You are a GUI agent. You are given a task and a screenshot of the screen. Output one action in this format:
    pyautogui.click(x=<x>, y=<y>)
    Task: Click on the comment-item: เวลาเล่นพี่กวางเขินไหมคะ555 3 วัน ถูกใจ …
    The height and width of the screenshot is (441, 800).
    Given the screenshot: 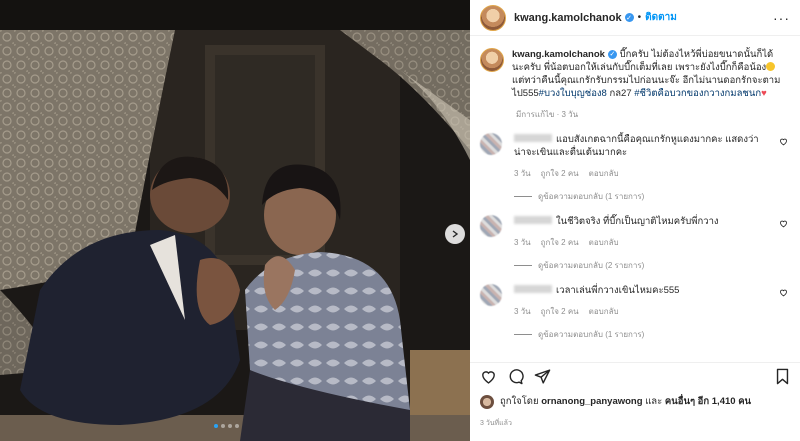 What is the action you would take?
    pyautogui.click(x=635, y=312)
    